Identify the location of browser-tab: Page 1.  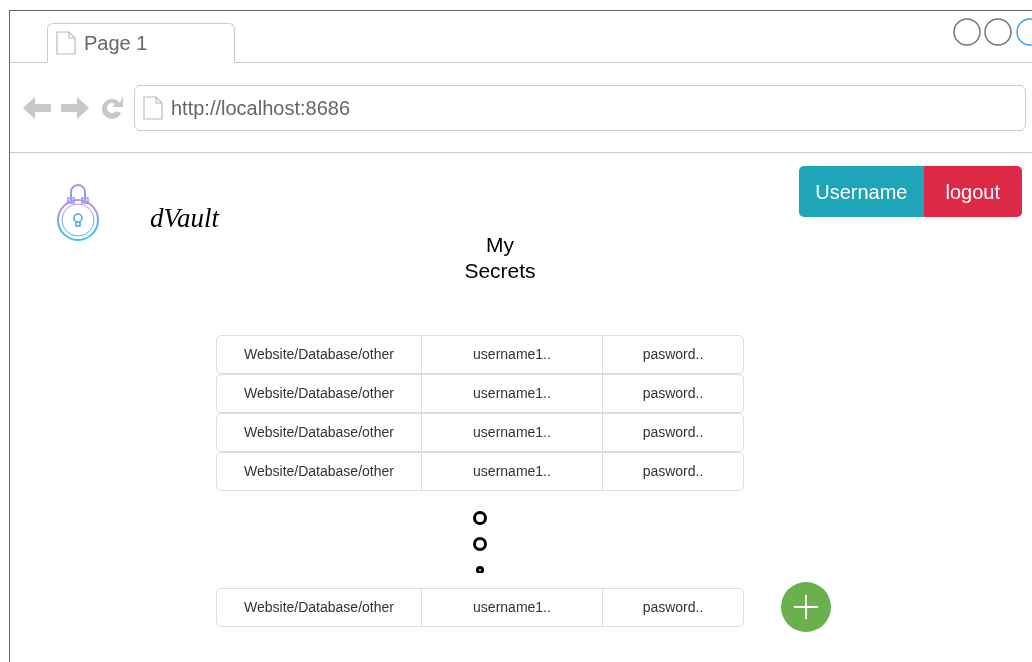
(141, 43).